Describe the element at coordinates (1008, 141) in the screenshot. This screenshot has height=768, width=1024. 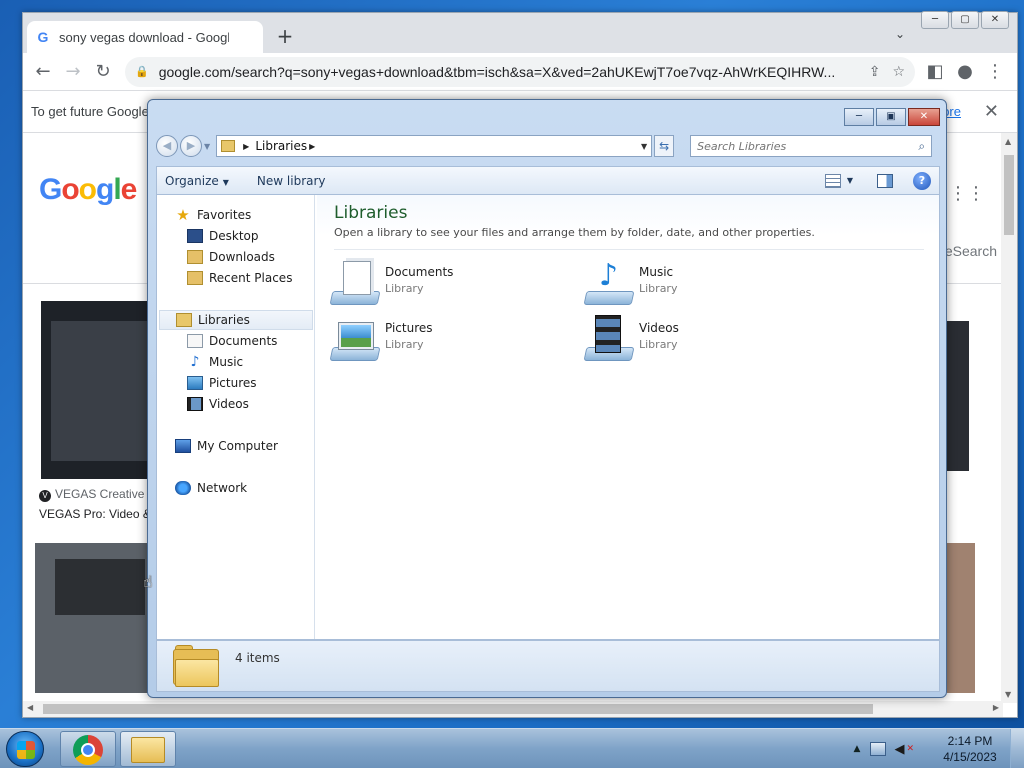
I see `scroll-up-icon: ▲` at that location.